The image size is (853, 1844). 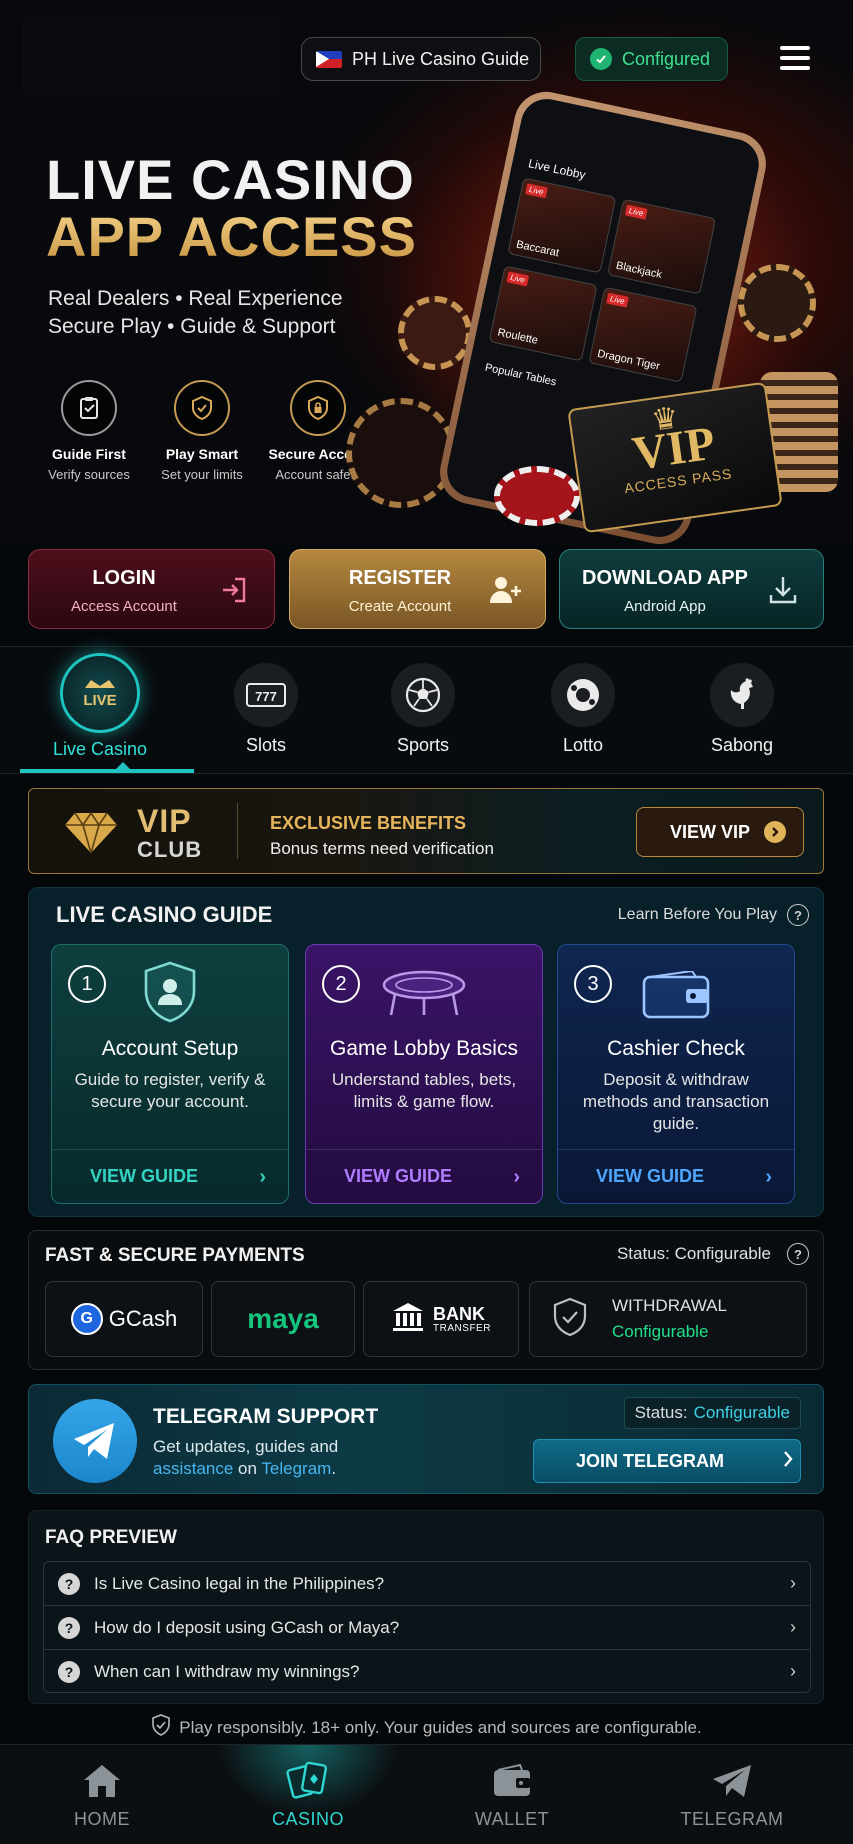 What do you see at coordinates (732, 1794) in the screenshot?
I see `nav-telegram: TELEGRAM` at bounding box center [732, 1794].